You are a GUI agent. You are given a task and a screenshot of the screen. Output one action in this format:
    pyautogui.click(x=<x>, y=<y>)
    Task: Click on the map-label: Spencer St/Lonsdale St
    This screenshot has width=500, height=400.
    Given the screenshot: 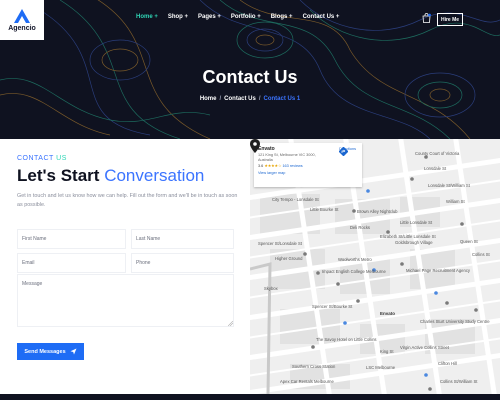 What is the action you would take?
    pyautogui.click(x=280, y=243)
    